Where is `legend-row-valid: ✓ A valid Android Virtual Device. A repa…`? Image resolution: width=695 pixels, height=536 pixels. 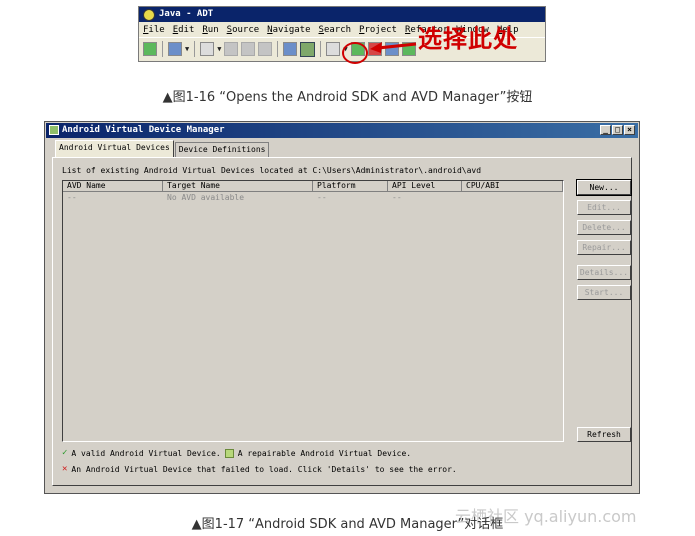 legend-row-valid: ✓ A valid Android Virtual Device. A repa… is located at coordinates (236, 453).